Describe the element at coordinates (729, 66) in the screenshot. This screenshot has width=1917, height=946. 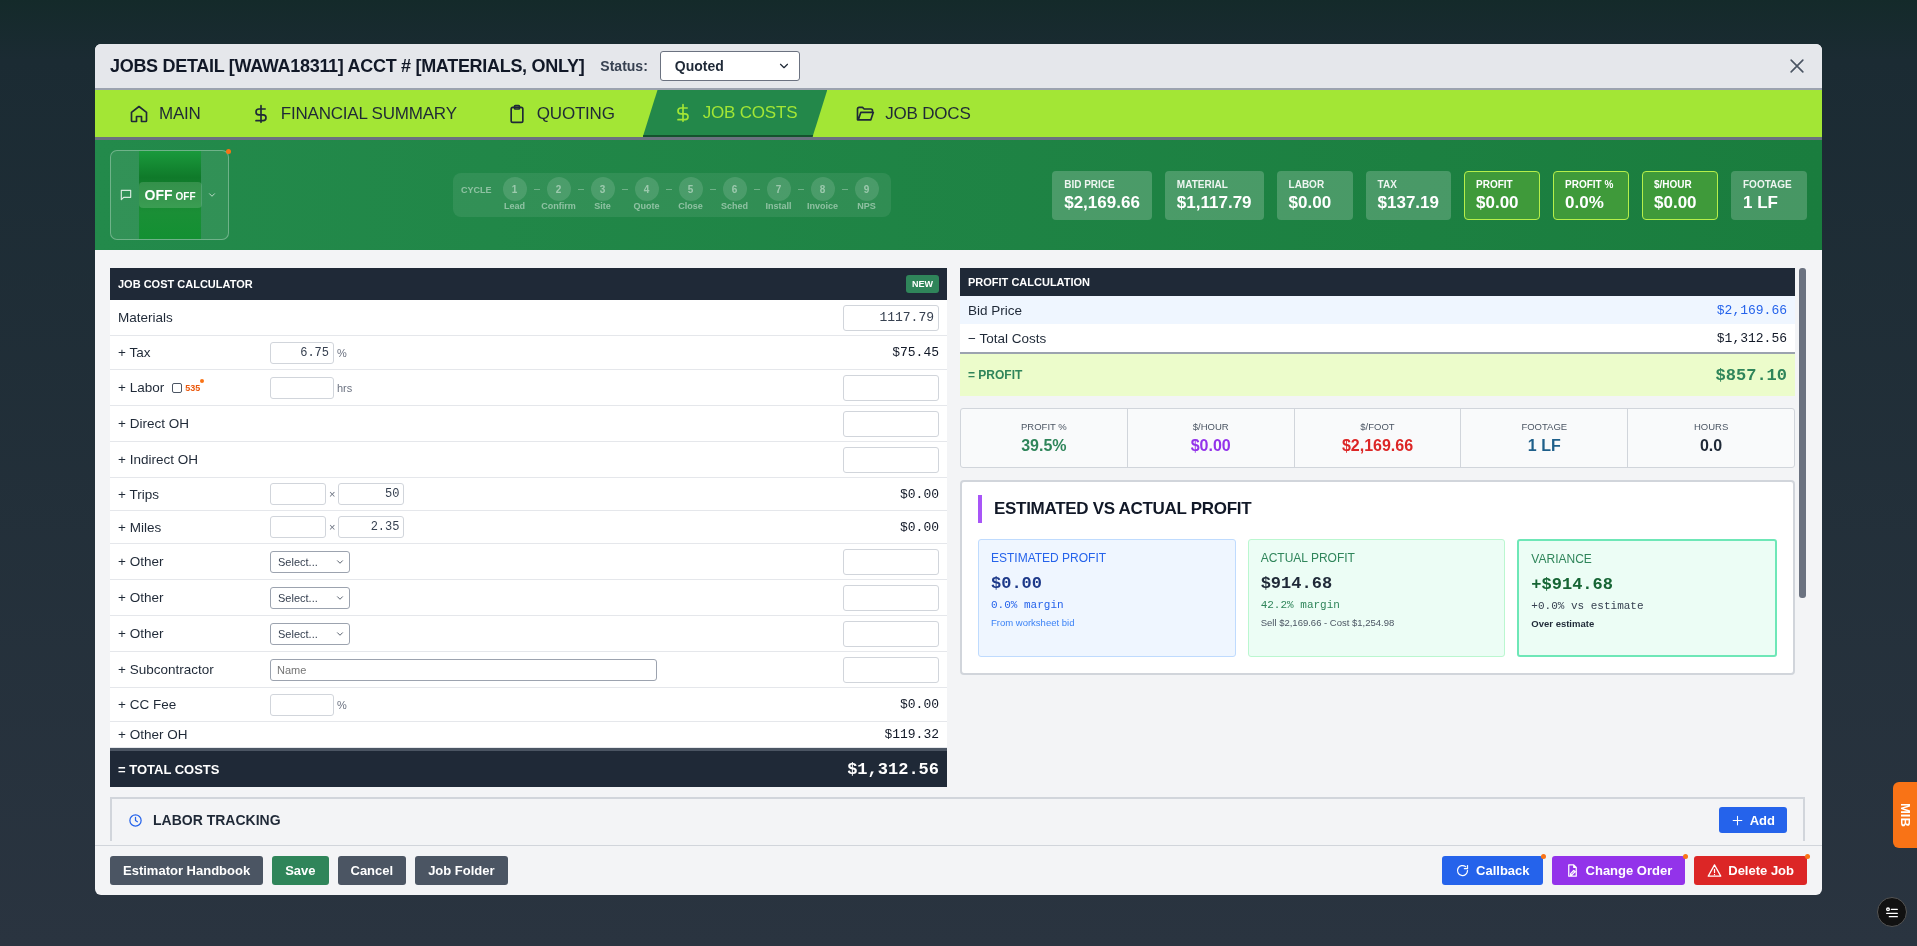
I see `status-dropdown: Quoted` at that location.